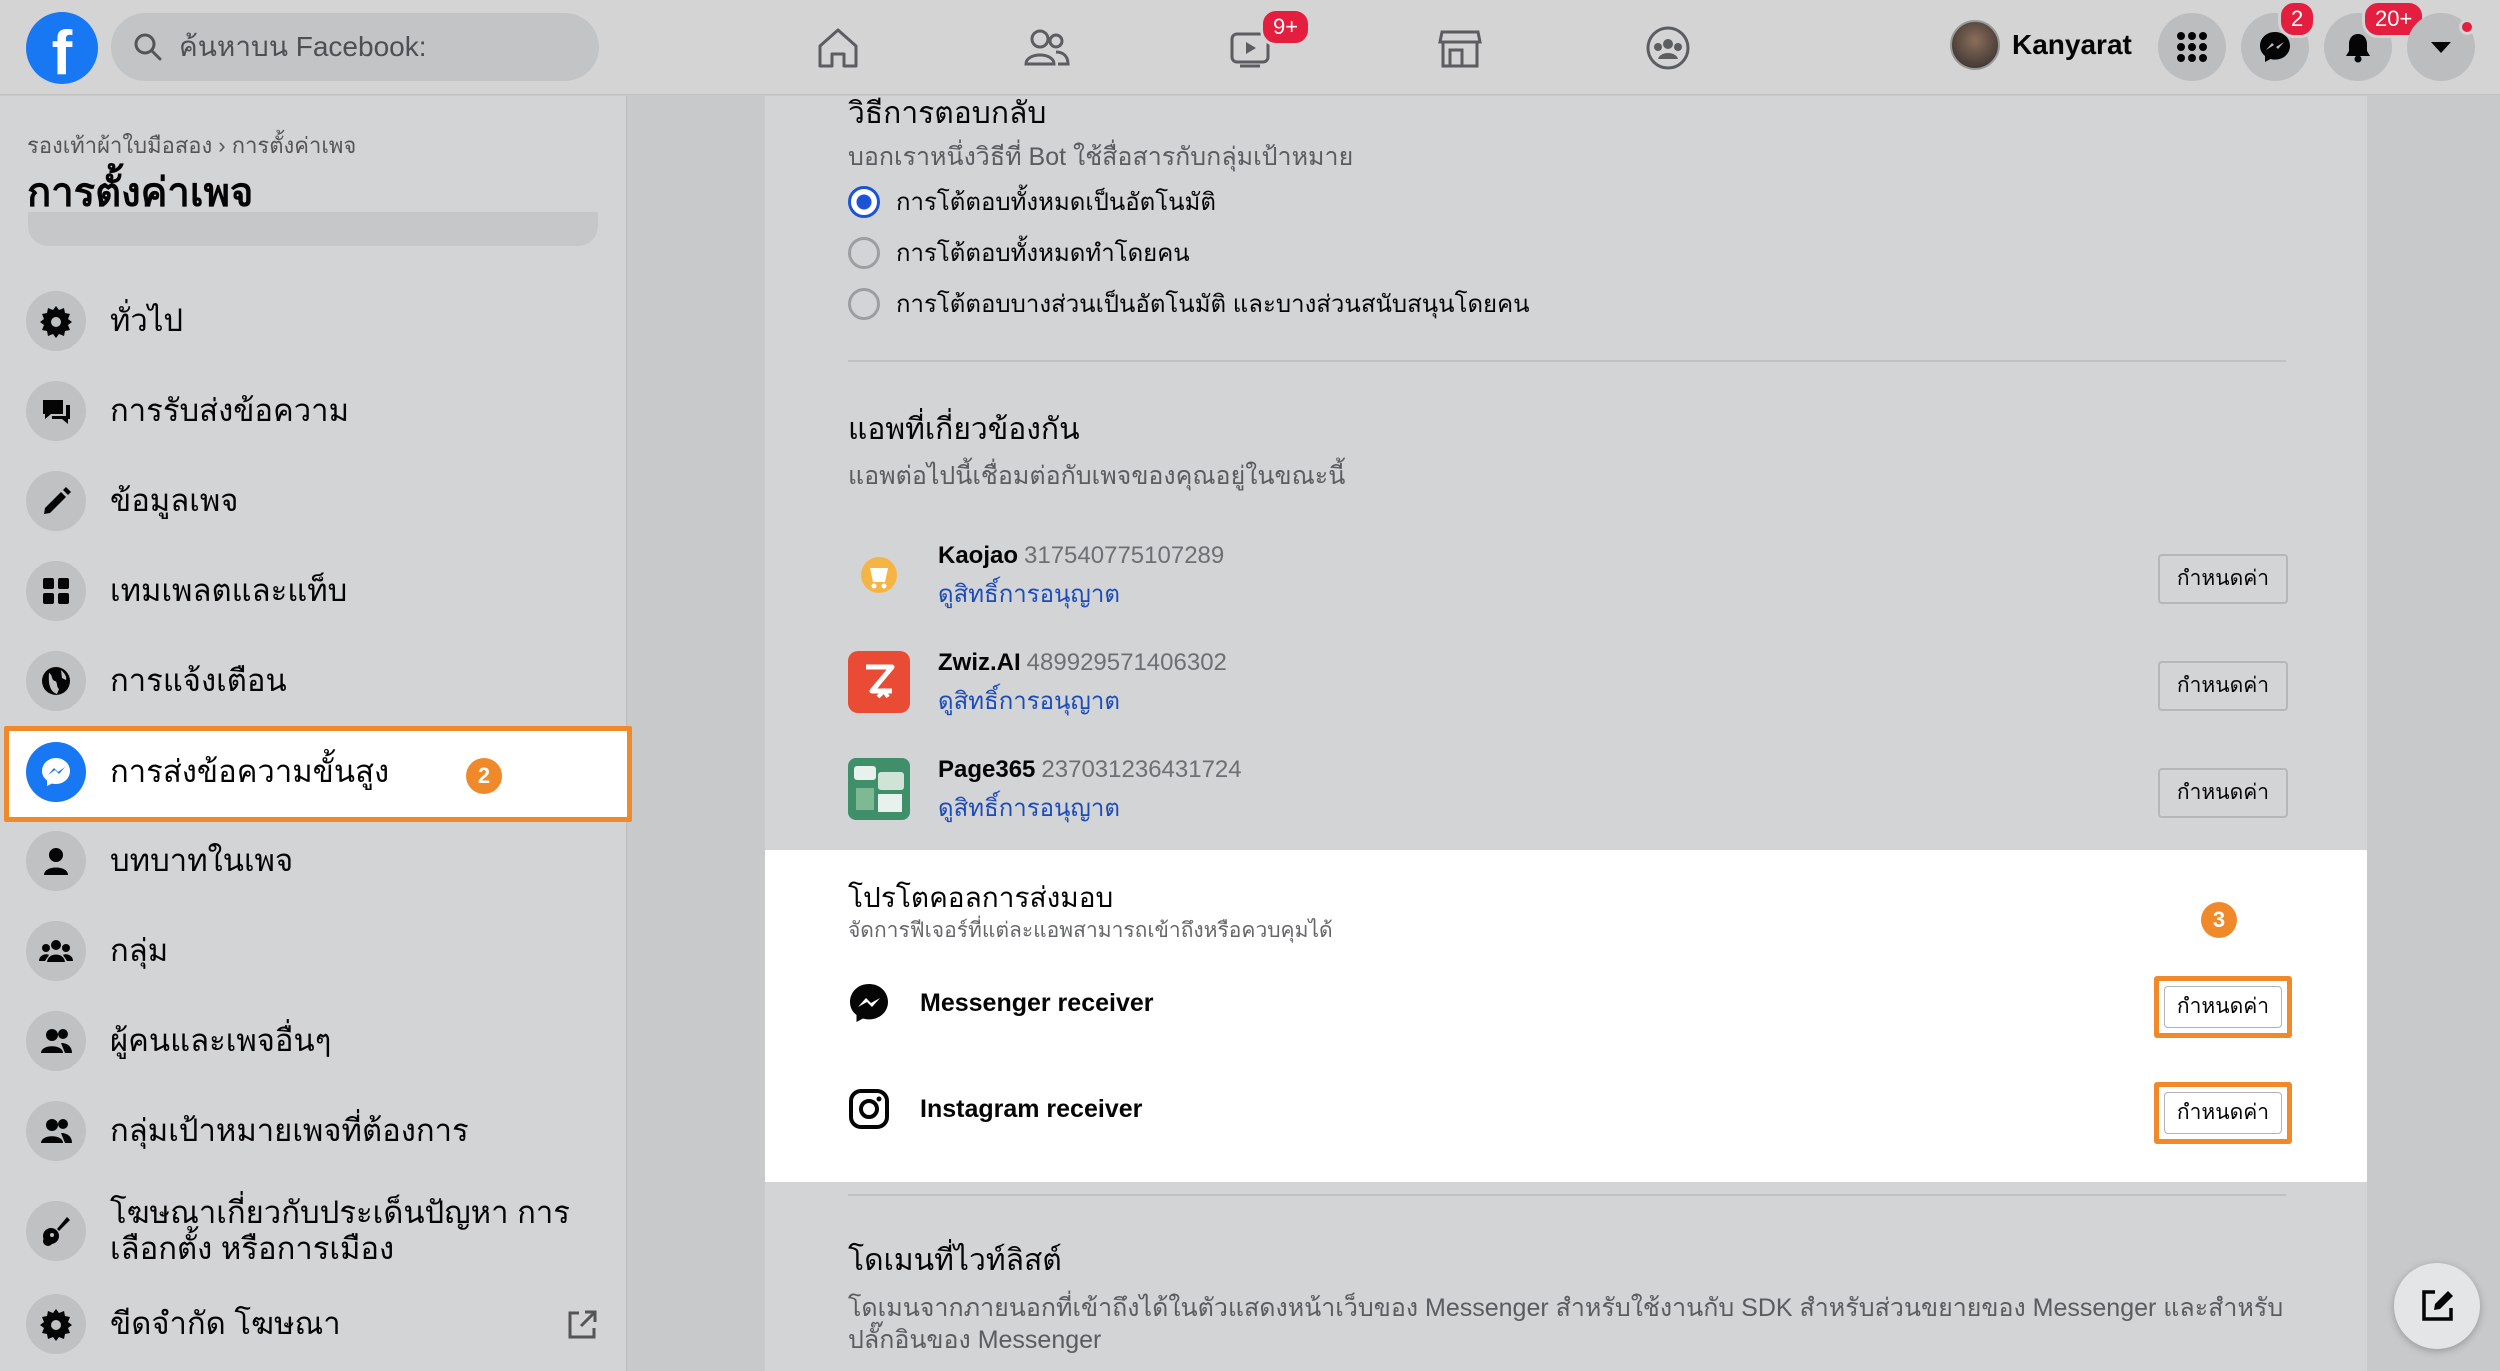 This screenshot has width=2500, height=1371. Describe the element at coordinates (56, 1231) in the screenshot. I see `guitar-icon` at that location.